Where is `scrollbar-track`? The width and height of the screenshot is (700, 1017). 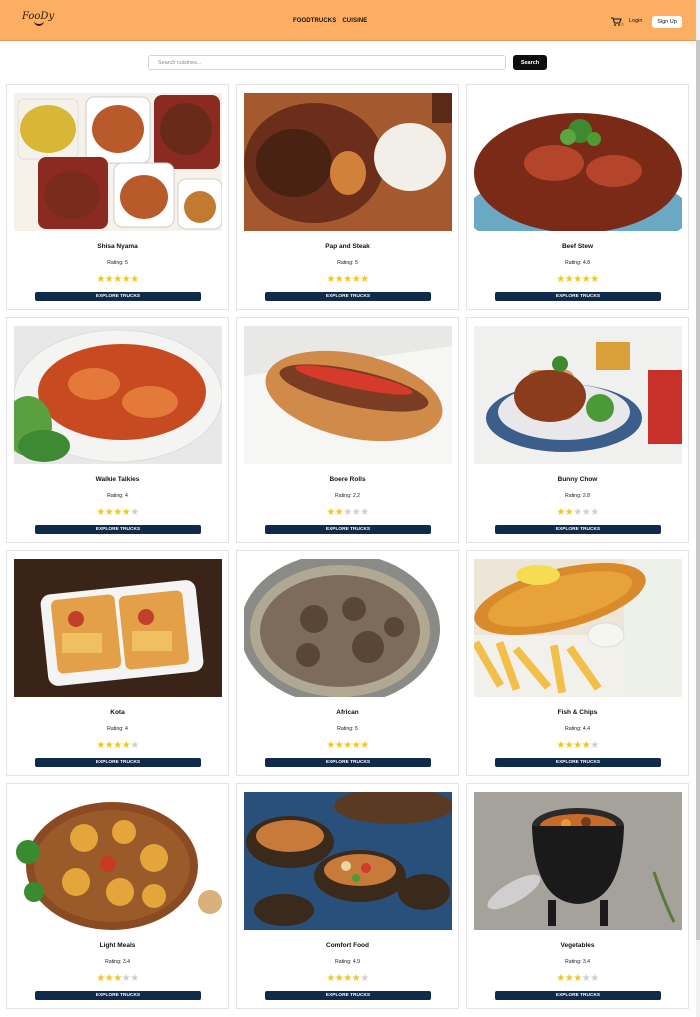 scrollbar-track is located at coordinates (698, 508).